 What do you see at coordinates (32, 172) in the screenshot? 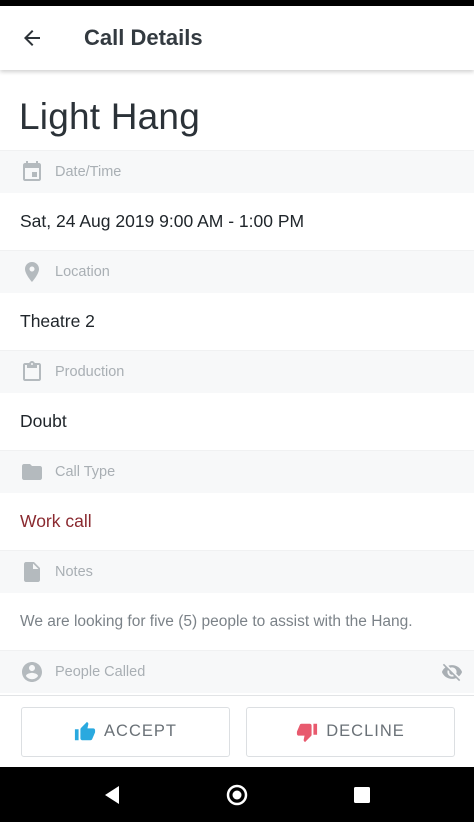
I see `calendar-icon` at bounding box center [32, 172].